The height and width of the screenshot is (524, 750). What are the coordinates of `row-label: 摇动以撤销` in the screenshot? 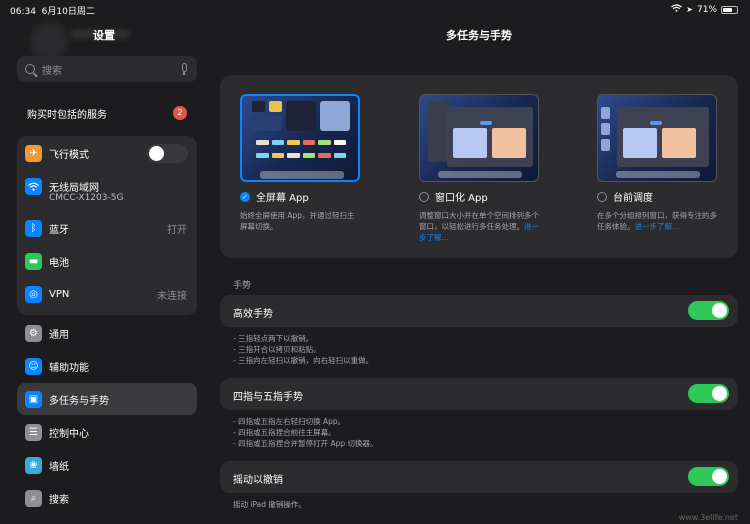 It's located at (258, 480).